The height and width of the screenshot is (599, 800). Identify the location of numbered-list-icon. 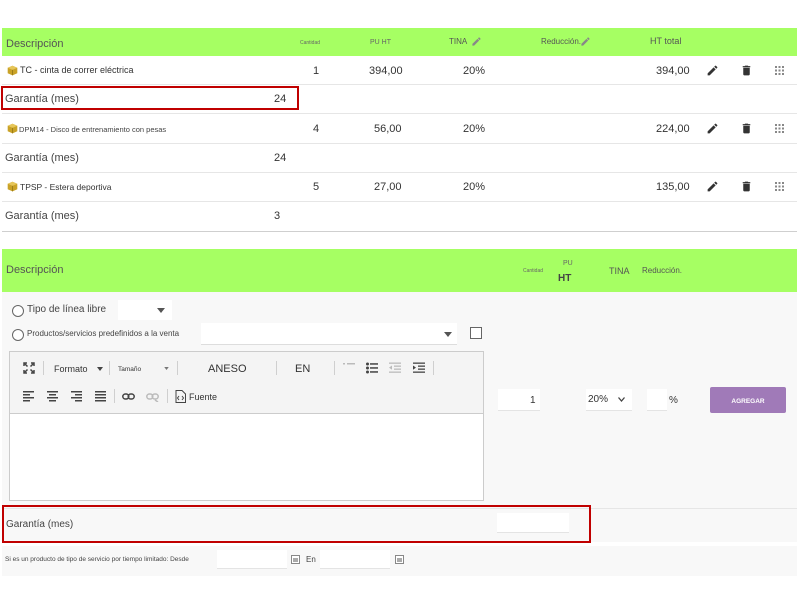
(349, 368).